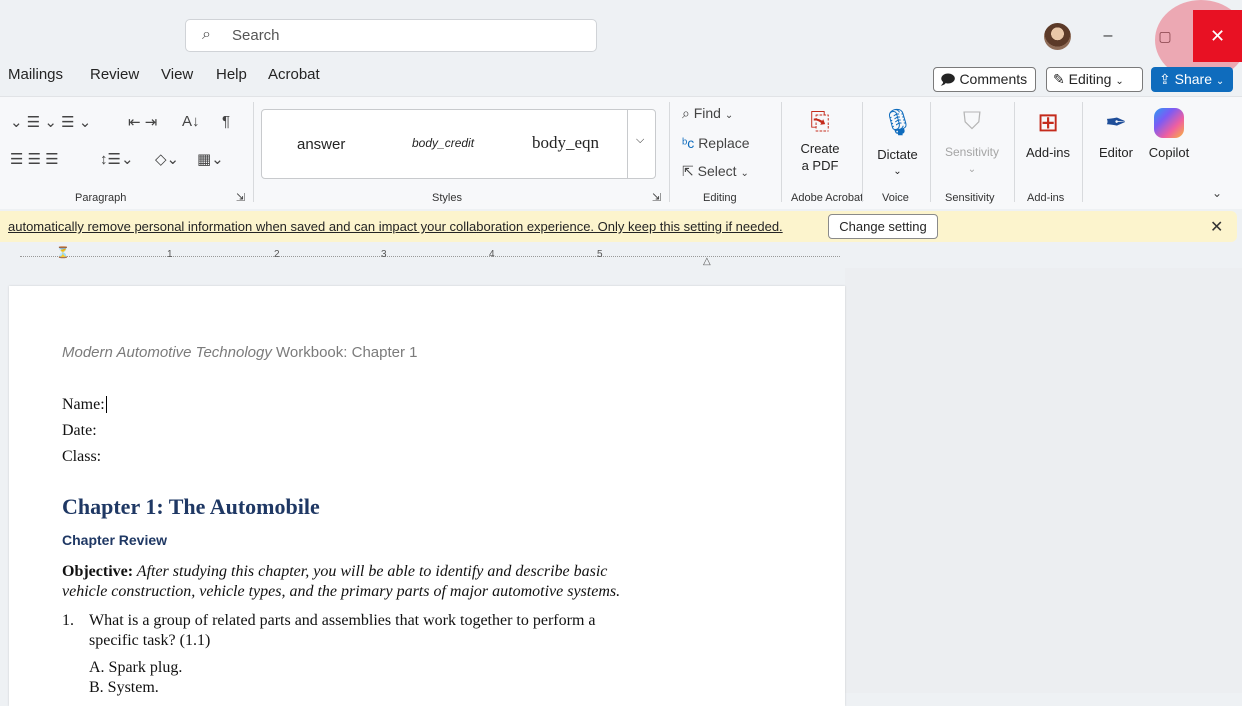 Image resolution: width=1242 pixels, height=706 pixels. I want to click on copilot-icon, so click(1169, 123).